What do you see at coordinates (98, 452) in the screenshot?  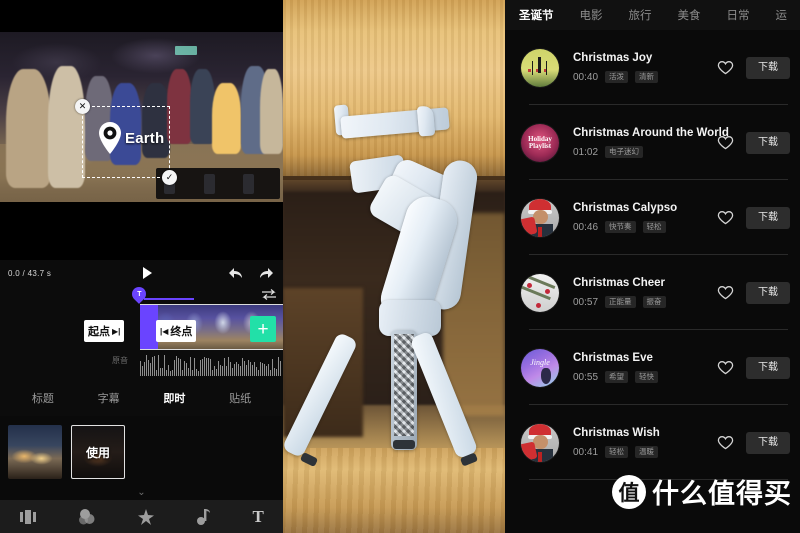 I see `effect-thumbnail-selected: 使用` at bounding box center [98, 452].